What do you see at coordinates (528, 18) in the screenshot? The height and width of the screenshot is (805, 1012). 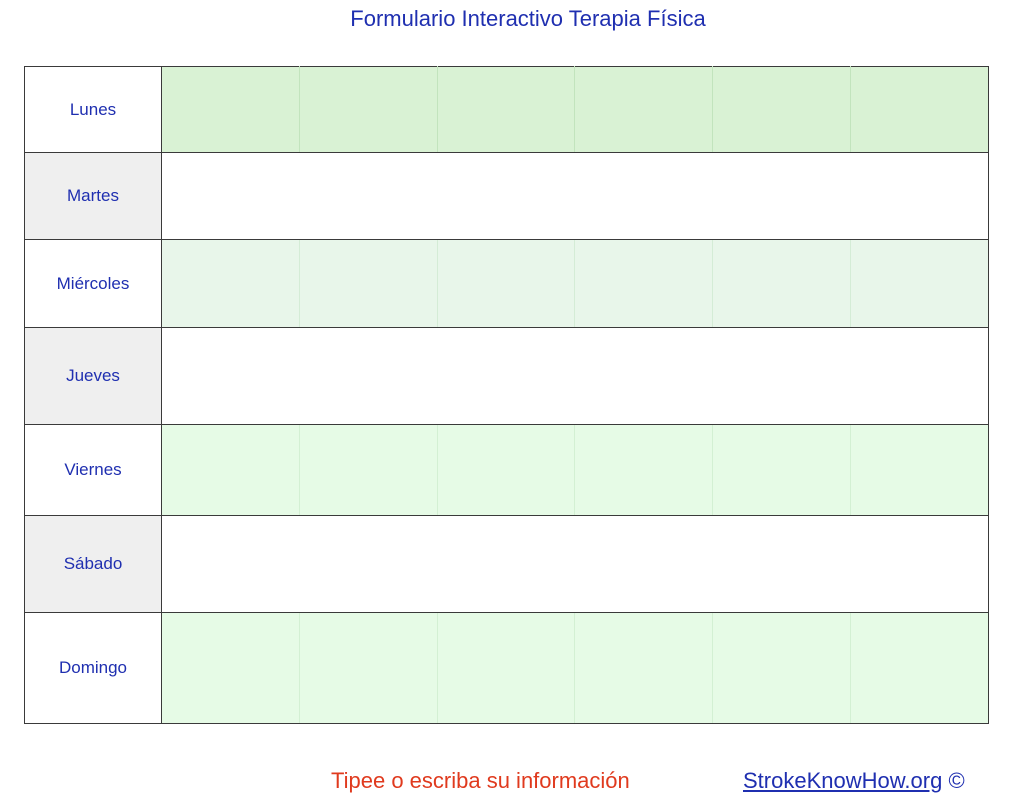 I see `page-title: Formulario Interactivo Terapia Física` at bounding box center [528, 18].